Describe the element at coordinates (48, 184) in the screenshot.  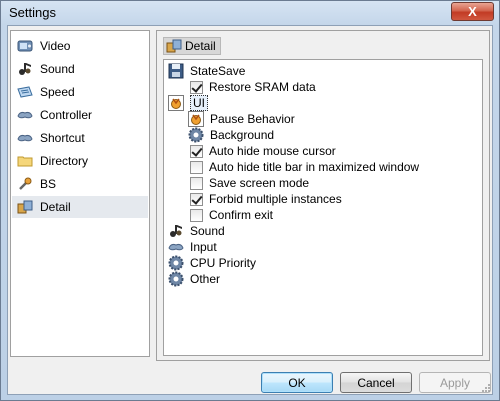
I see `nav-item-label: BS` at that location.